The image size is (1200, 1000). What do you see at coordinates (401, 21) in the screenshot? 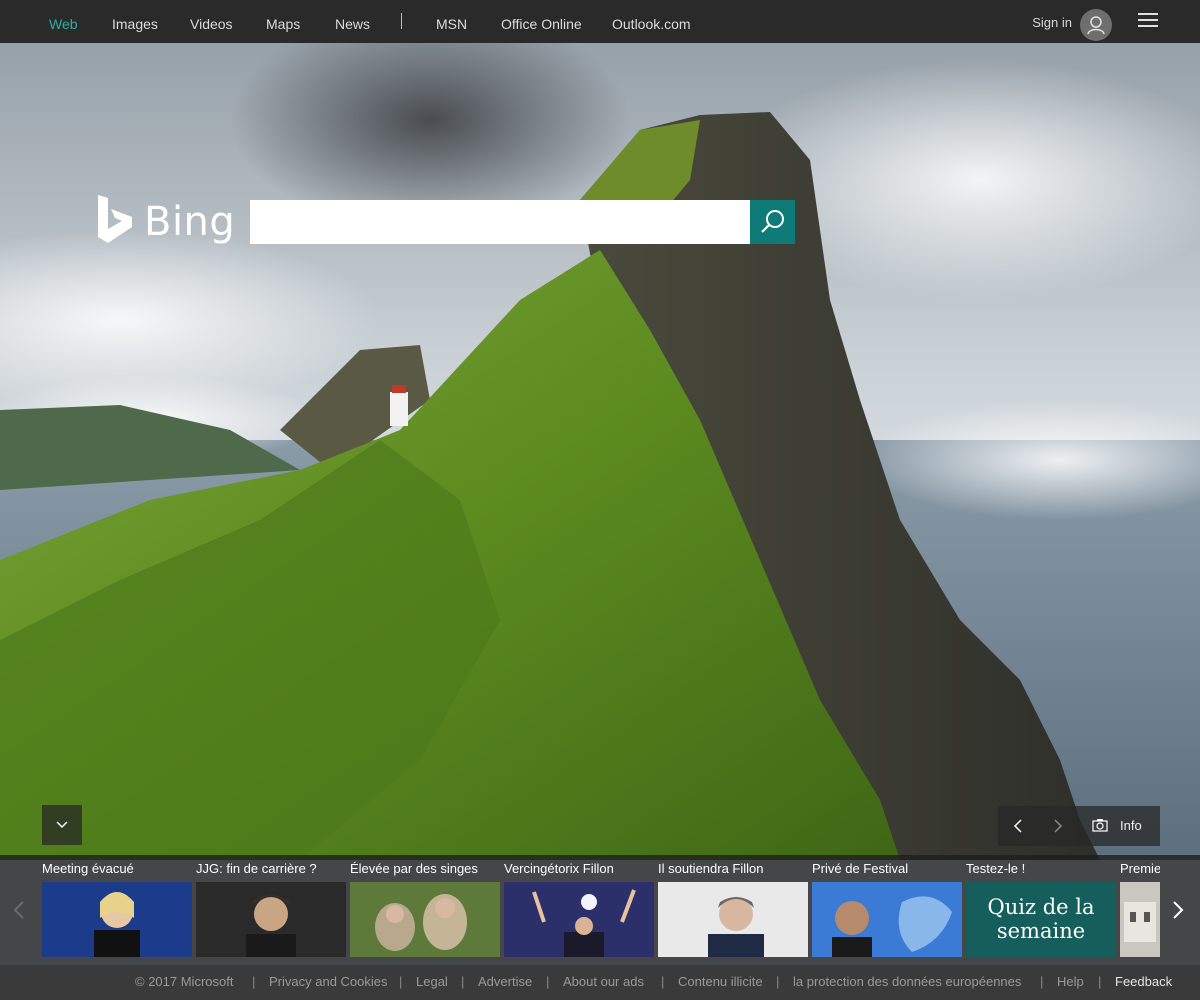
I see `nav-divider` at bounding box center [401, 21].